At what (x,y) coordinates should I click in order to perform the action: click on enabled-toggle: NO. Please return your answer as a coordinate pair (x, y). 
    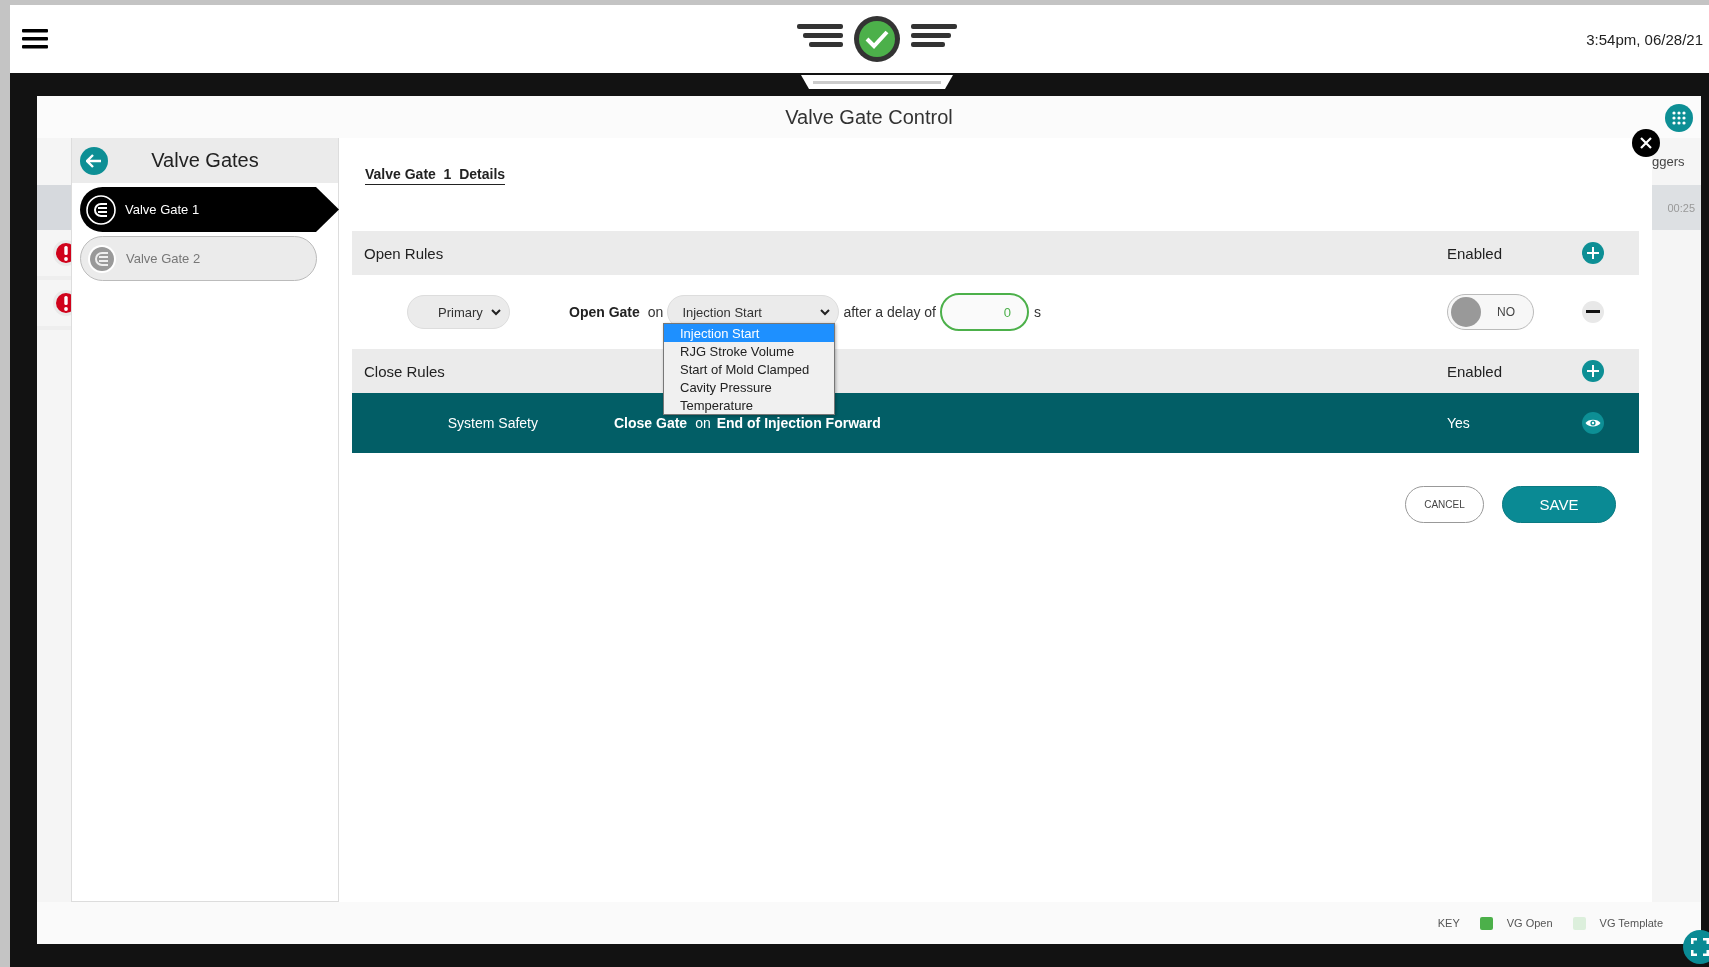
    Looking at the image, I should click on (1490, 312).